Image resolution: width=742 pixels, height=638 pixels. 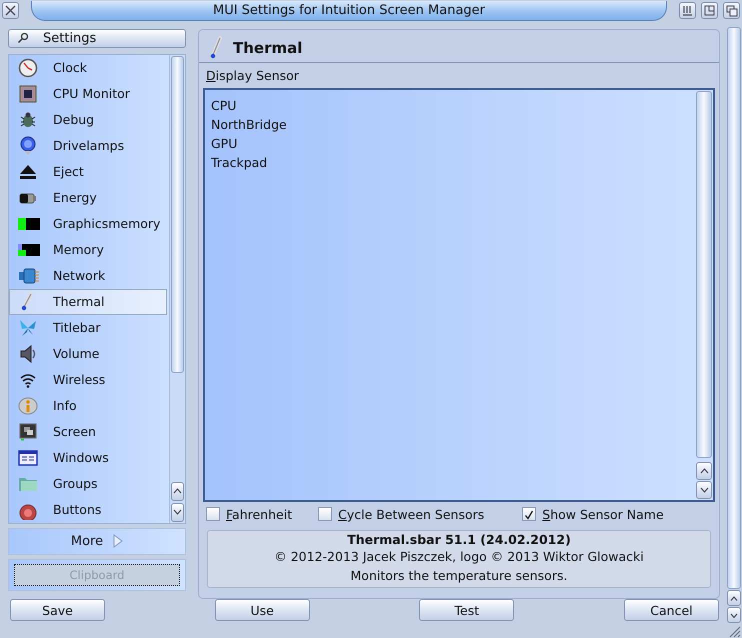 What do you see at coordinates (466, 610) in the screenshot?
I see `dialog-button: Test` at bounding box center [466, 610].